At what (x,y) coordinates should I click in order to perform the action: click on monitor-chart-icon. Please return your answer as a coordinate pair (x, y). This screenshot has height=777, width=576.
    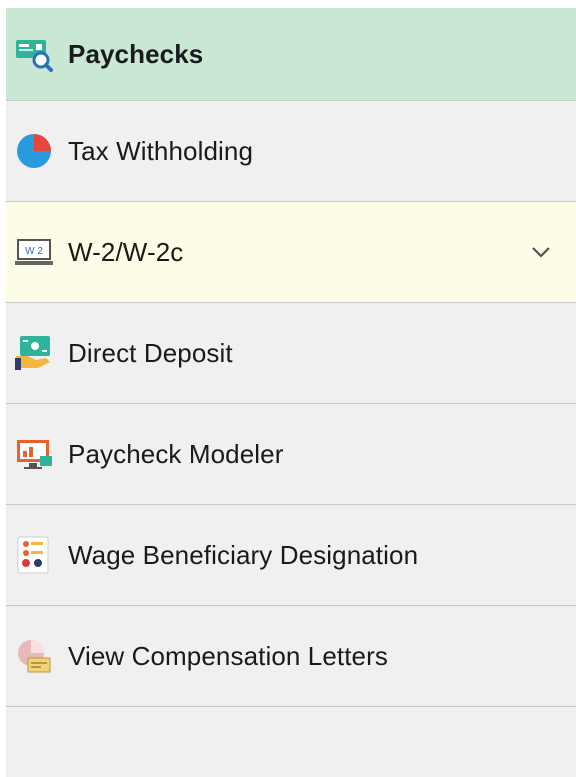
    Looking at the image, I should click on (34, 454).